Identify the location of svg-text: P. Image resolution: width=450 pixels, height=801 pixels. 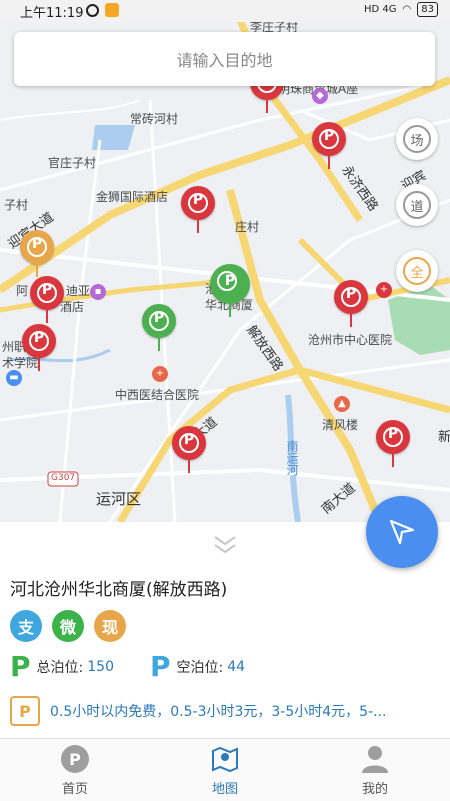
(75, 759).